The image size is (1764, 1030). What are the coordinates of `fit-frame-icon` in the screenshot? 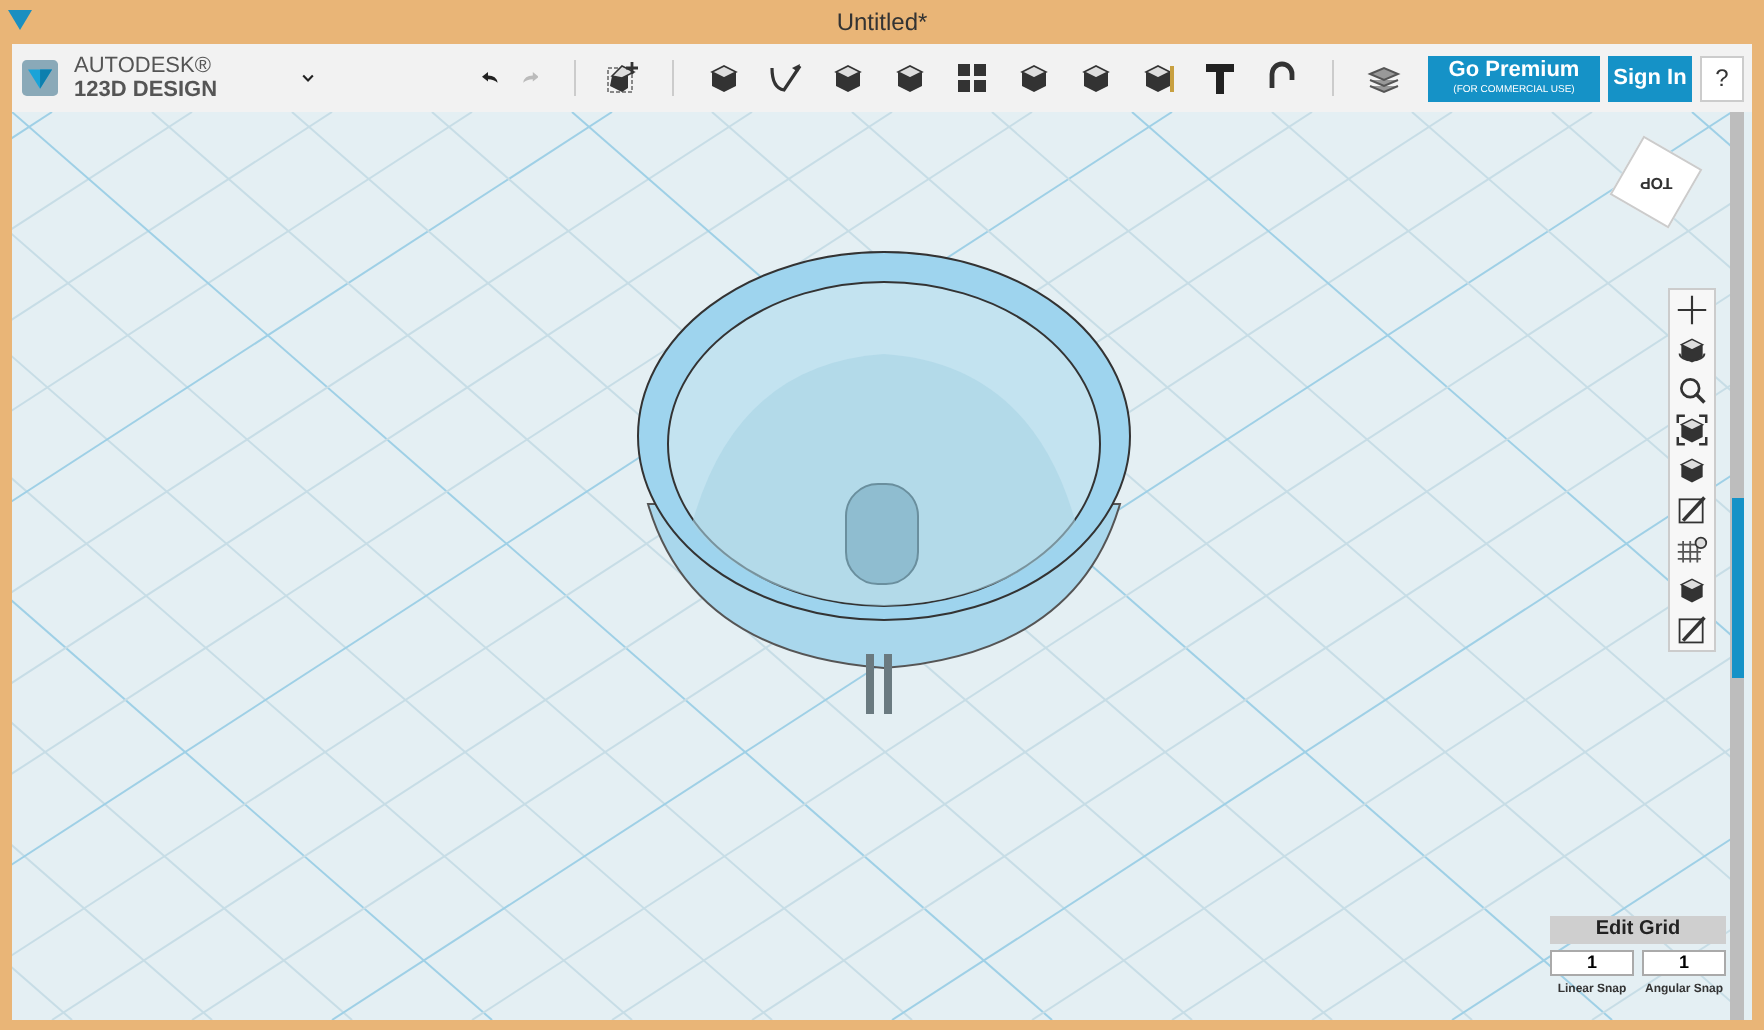 It's located at (1692, 430).